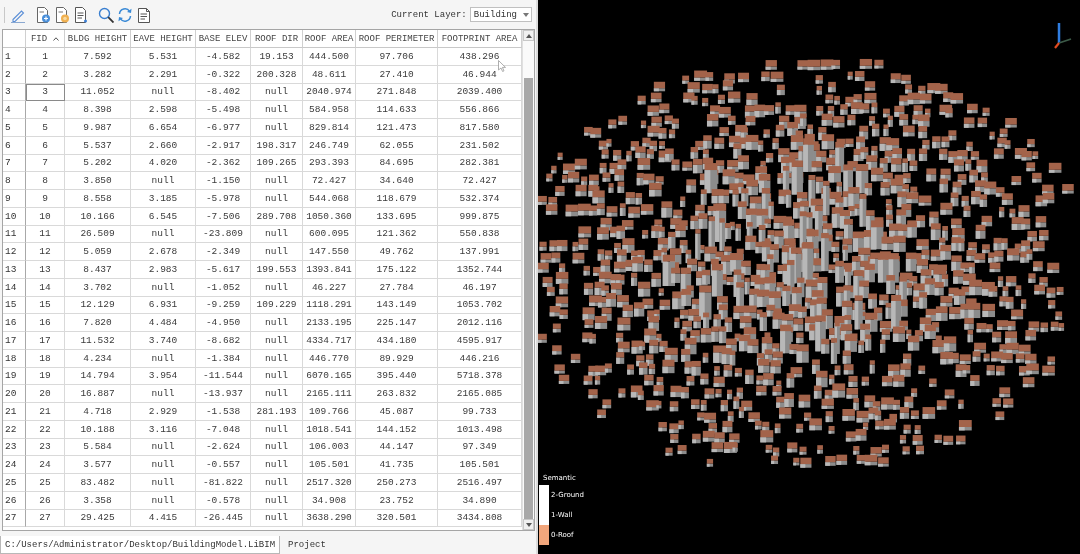  Describe the element at coordinates (329, 92) in the screenshot. I see `table-cell: 2040.974` at that location.